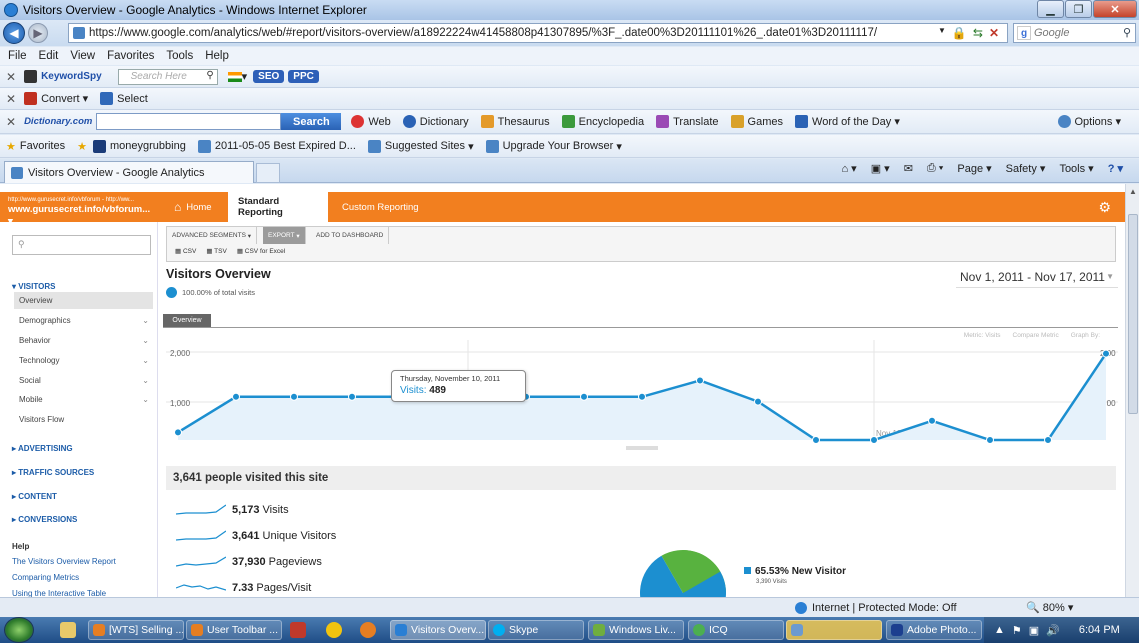 This screenshot has height=643, width=1139. What do you see at coordinates (942, 33) in the screenshot?
I see `dropdown-icon: ▼` at bounding box center [942, 33].